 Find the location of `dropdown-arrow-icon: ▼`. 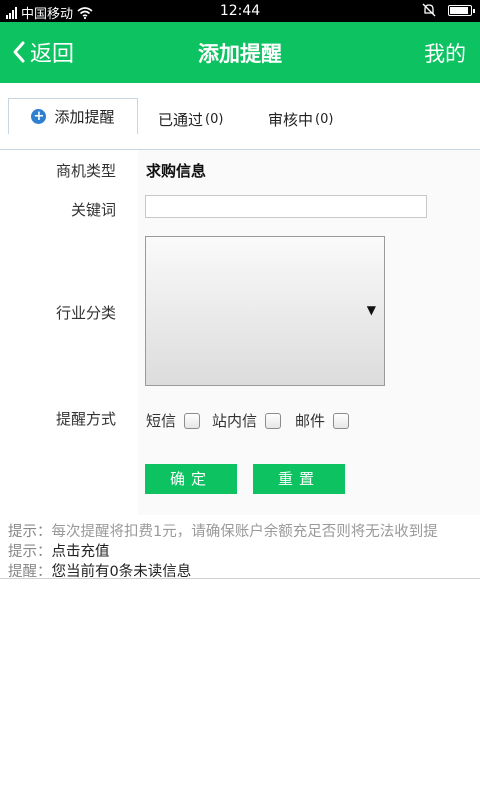

dropdown-arrow-icon: ▼ is located at coordinates (371, 310).